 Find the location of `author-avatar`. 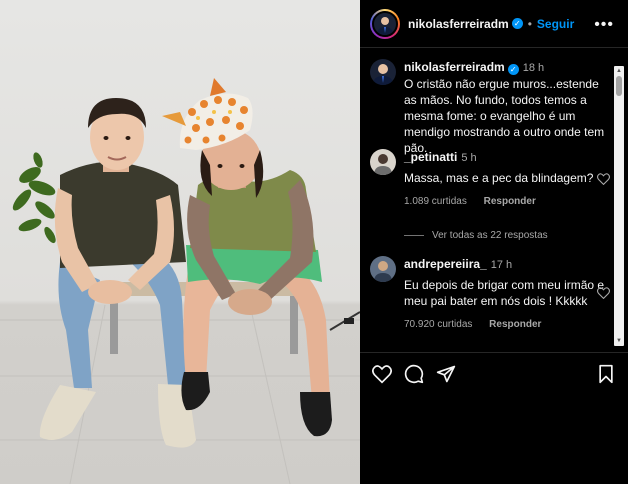

author-avatar is located at coordinates (385, 23).